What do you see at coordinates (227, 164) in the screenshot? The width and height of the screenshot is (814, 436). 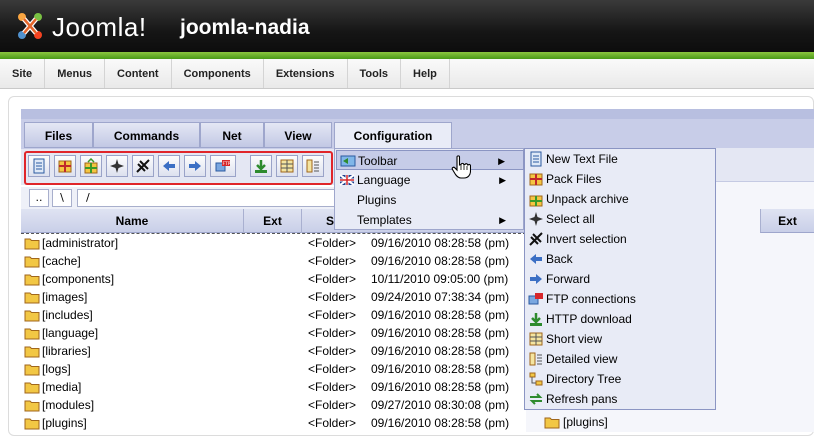 I see `svg-text: FTP` at bounding box center [227, 164].